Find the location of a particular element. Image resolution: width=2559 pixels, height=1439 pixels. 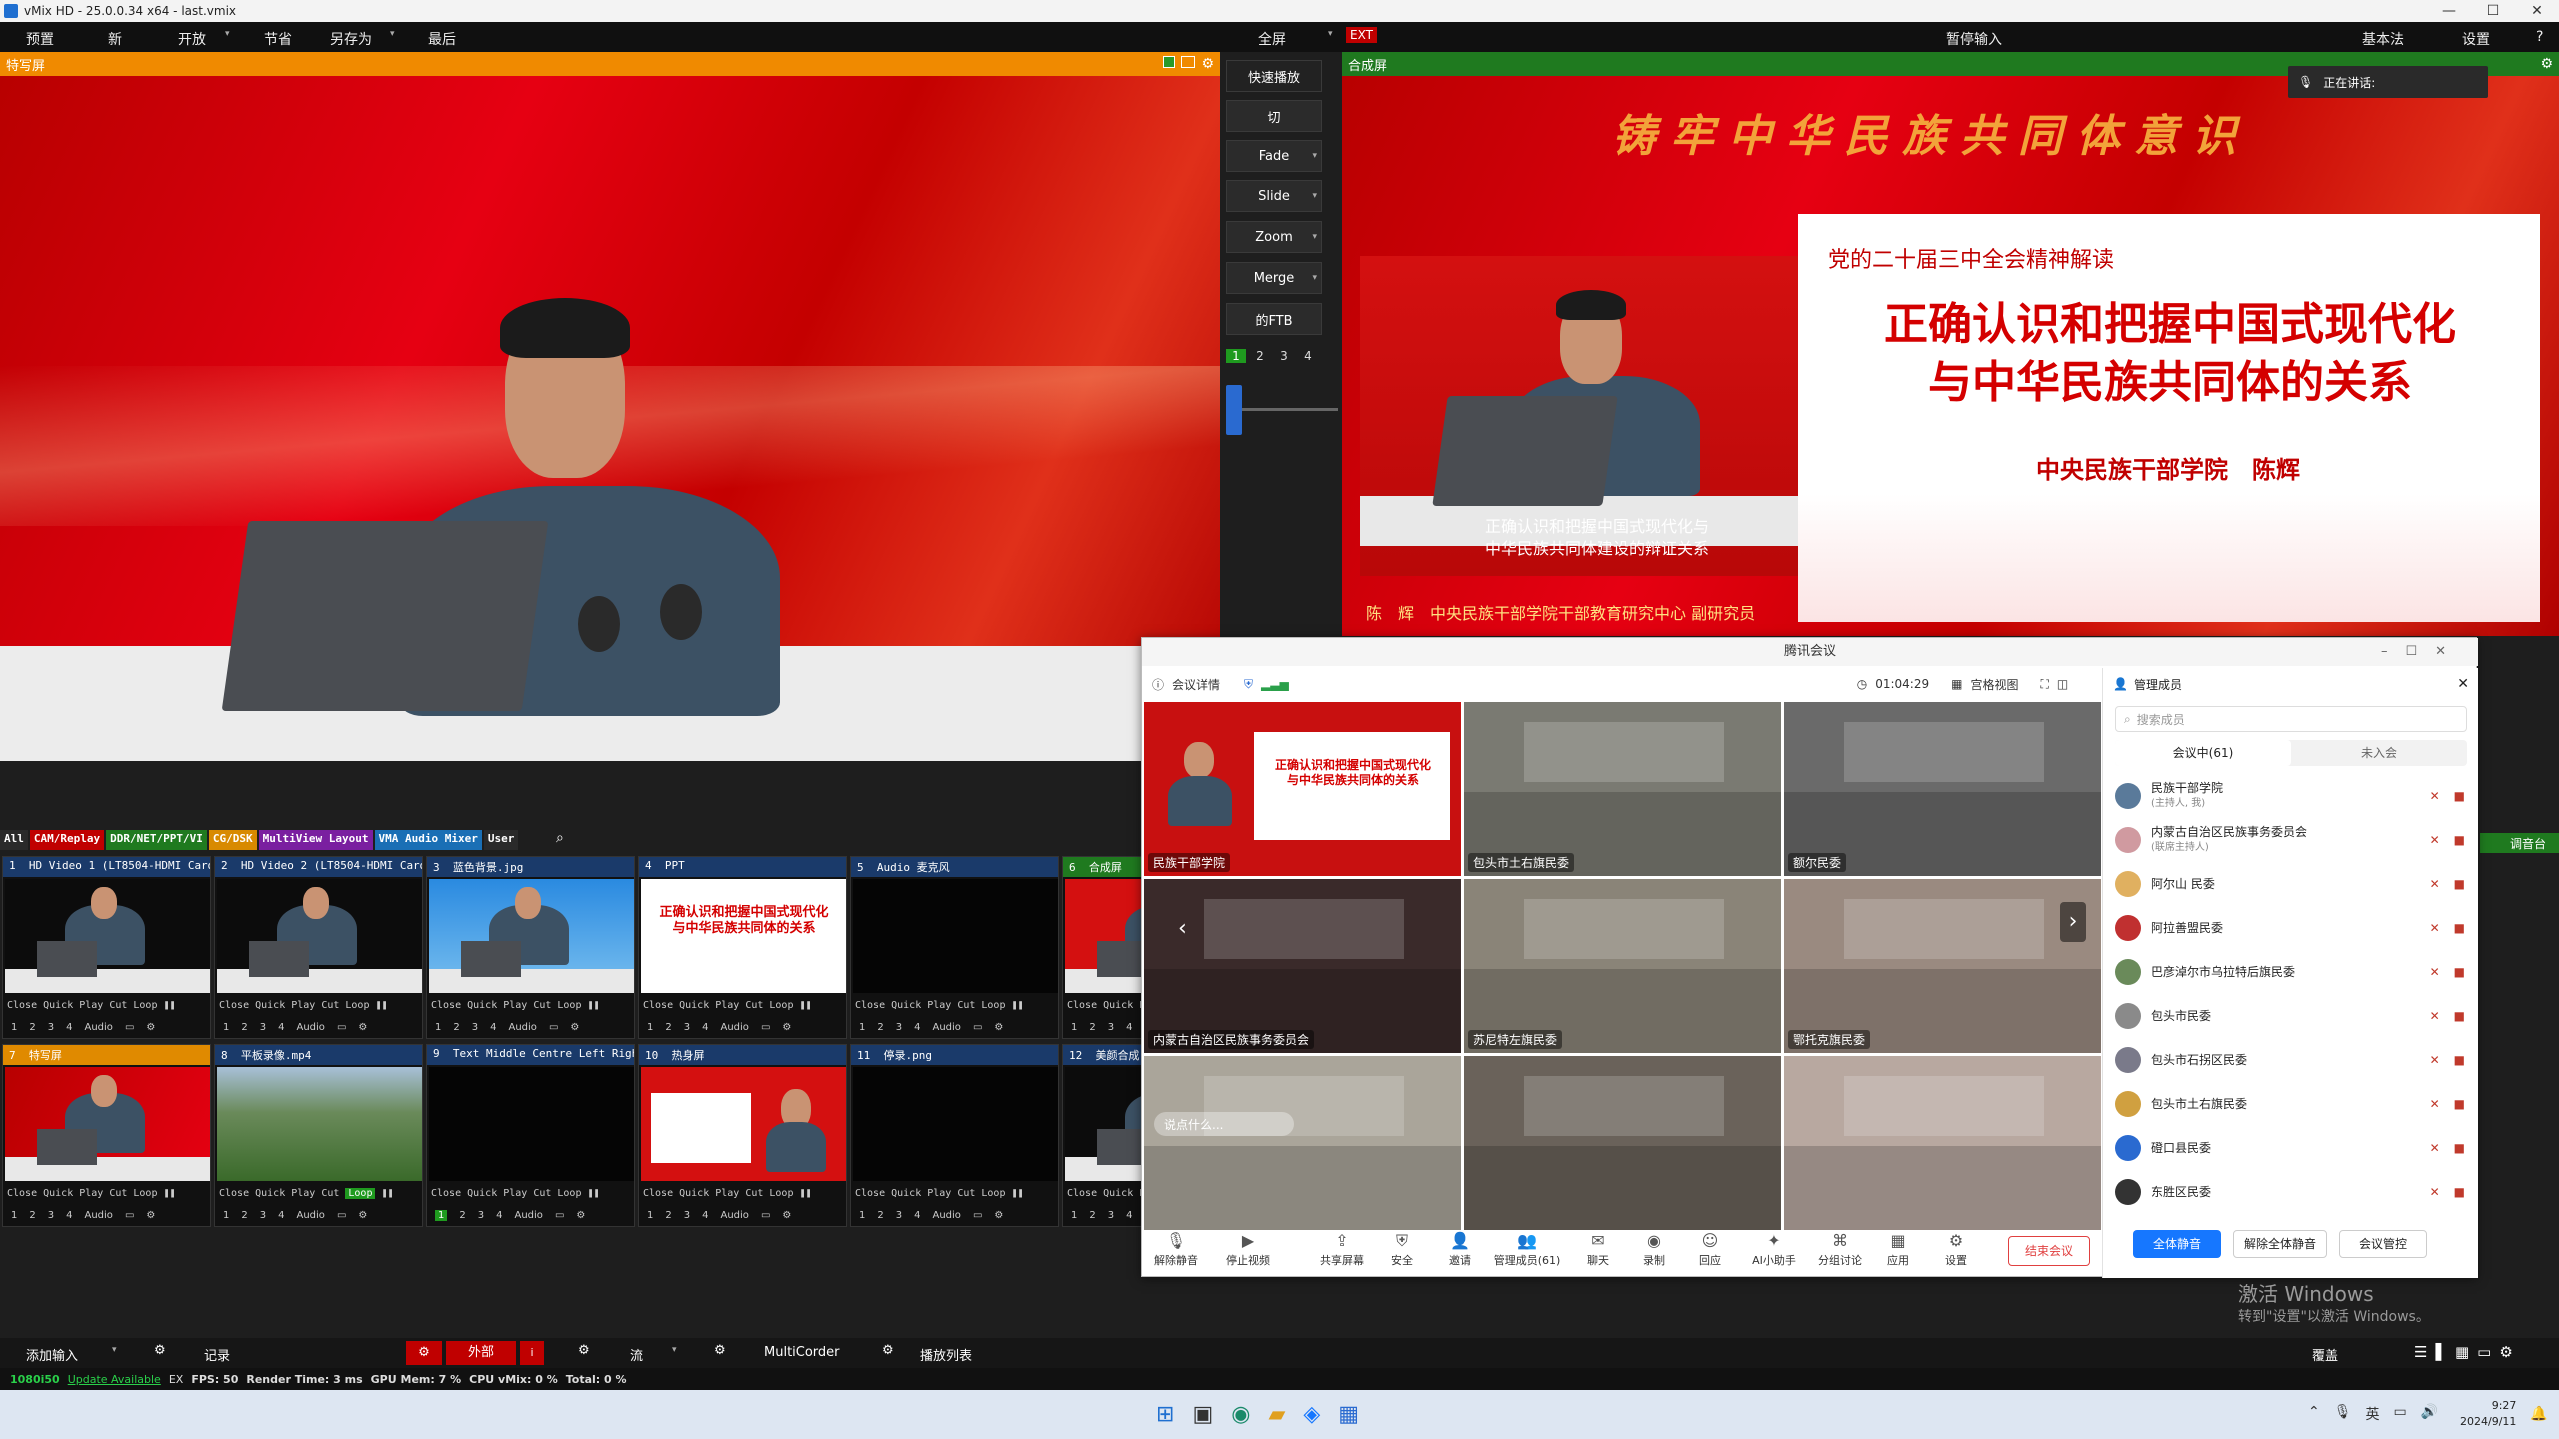

save-as-dropdown-icon: ▾ is located at coordinates (392, 34).